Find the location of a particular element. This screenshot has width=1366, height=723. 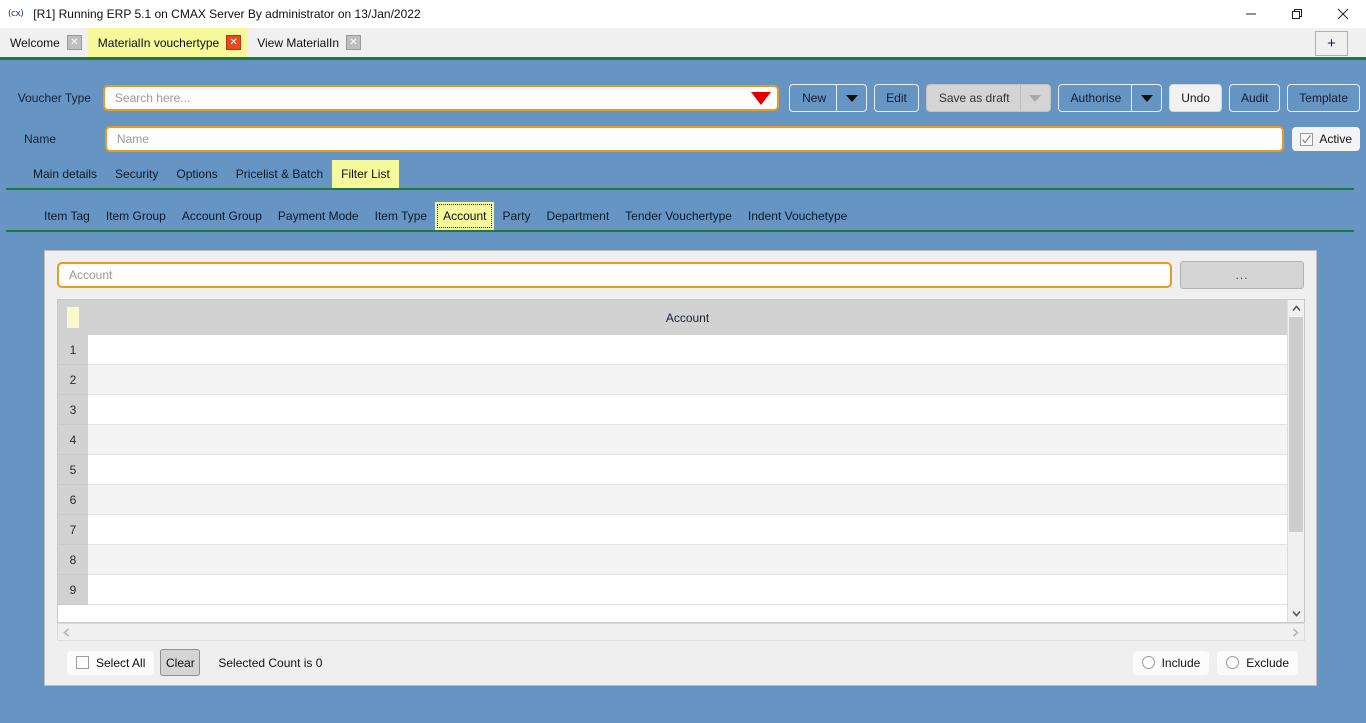

select-all-checkbox: Select All is located at coordinates (111, 662).